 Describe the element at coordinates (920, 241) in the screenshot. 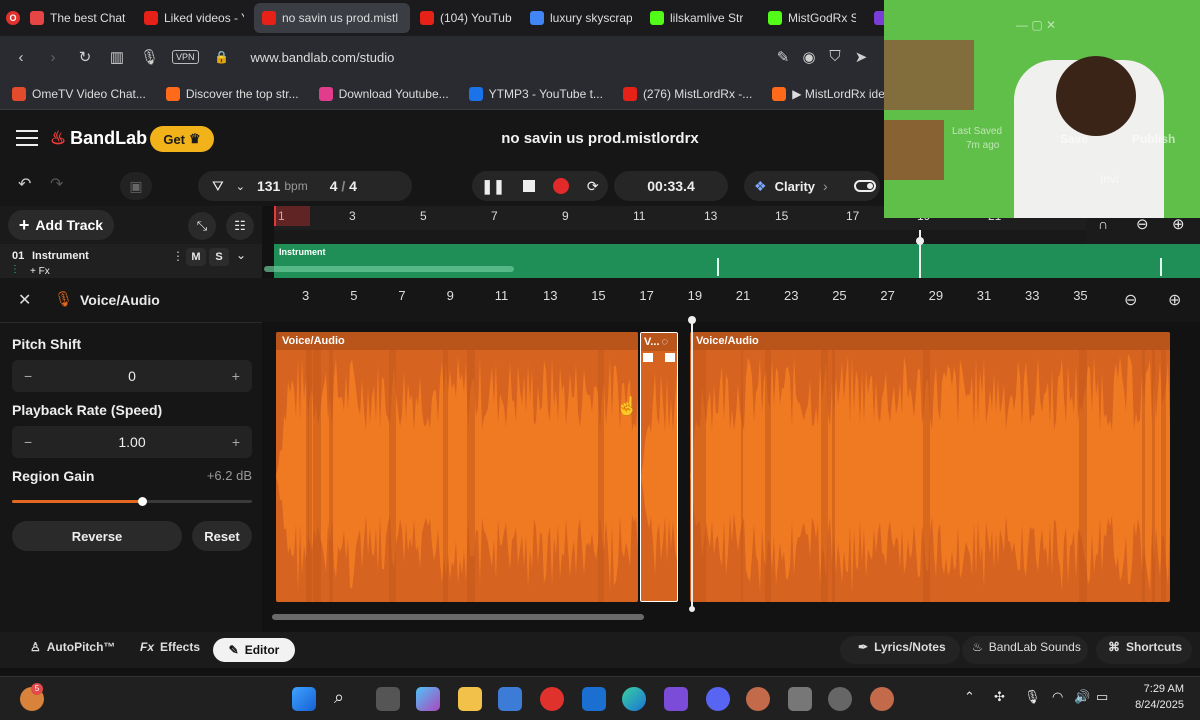

I see `playhead-top-knob` at that location.